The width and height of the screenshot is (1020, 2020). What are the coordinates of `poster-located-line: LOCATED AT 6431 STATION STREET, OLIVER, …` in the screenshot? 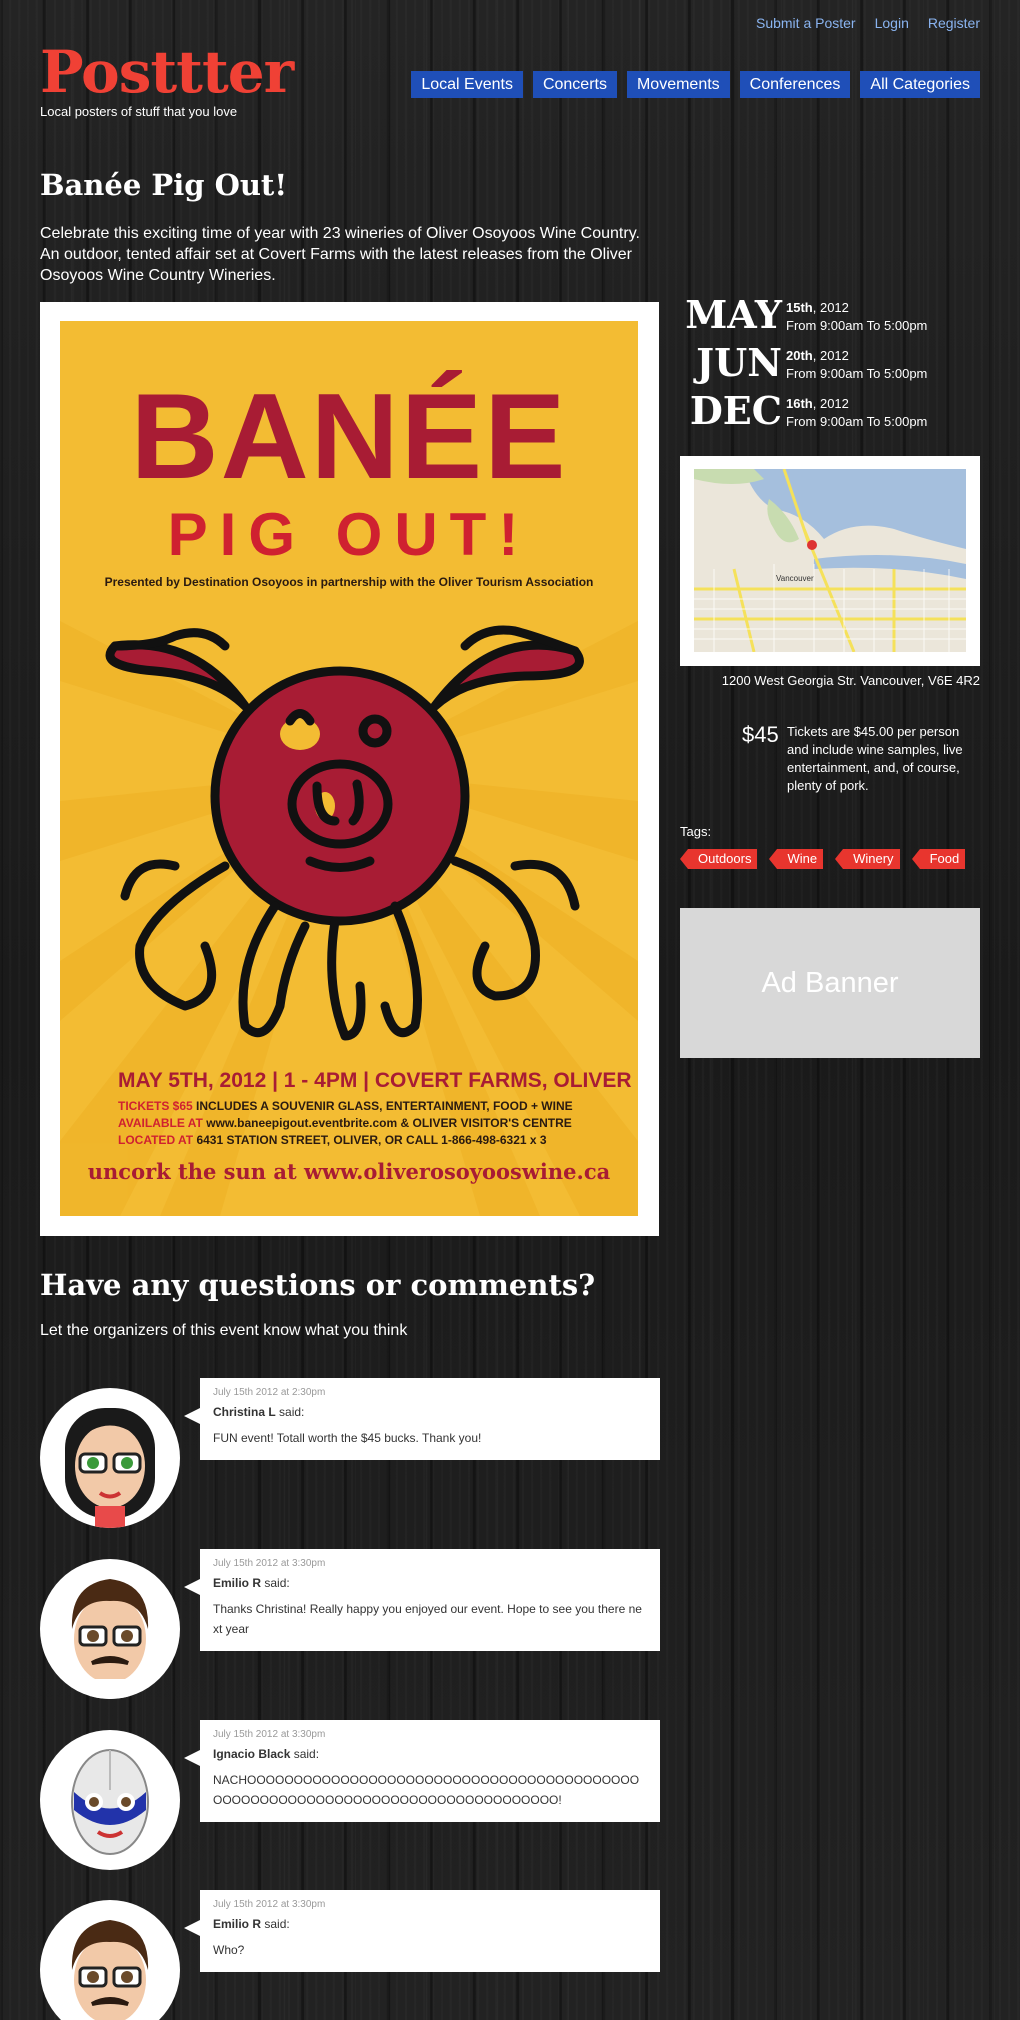 It's located at (332, 1140).